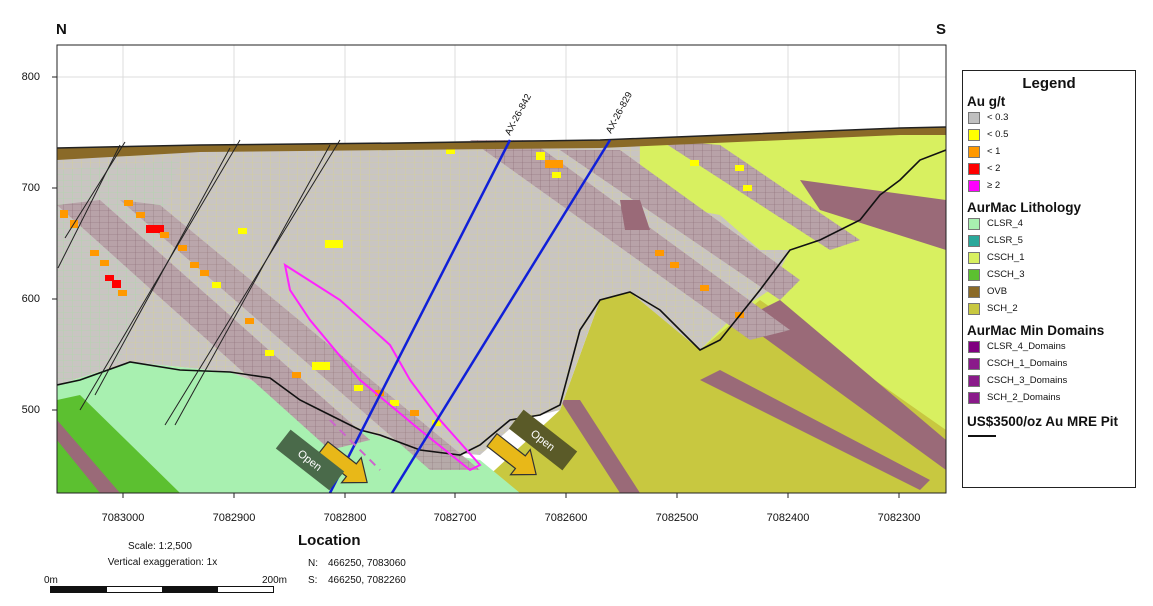 The image size is (1153, 606). What do you see at coordinates (1051, 308) in the screenshot?
I see `legend-item: SCH_2` at bounding box center [1051, 308].